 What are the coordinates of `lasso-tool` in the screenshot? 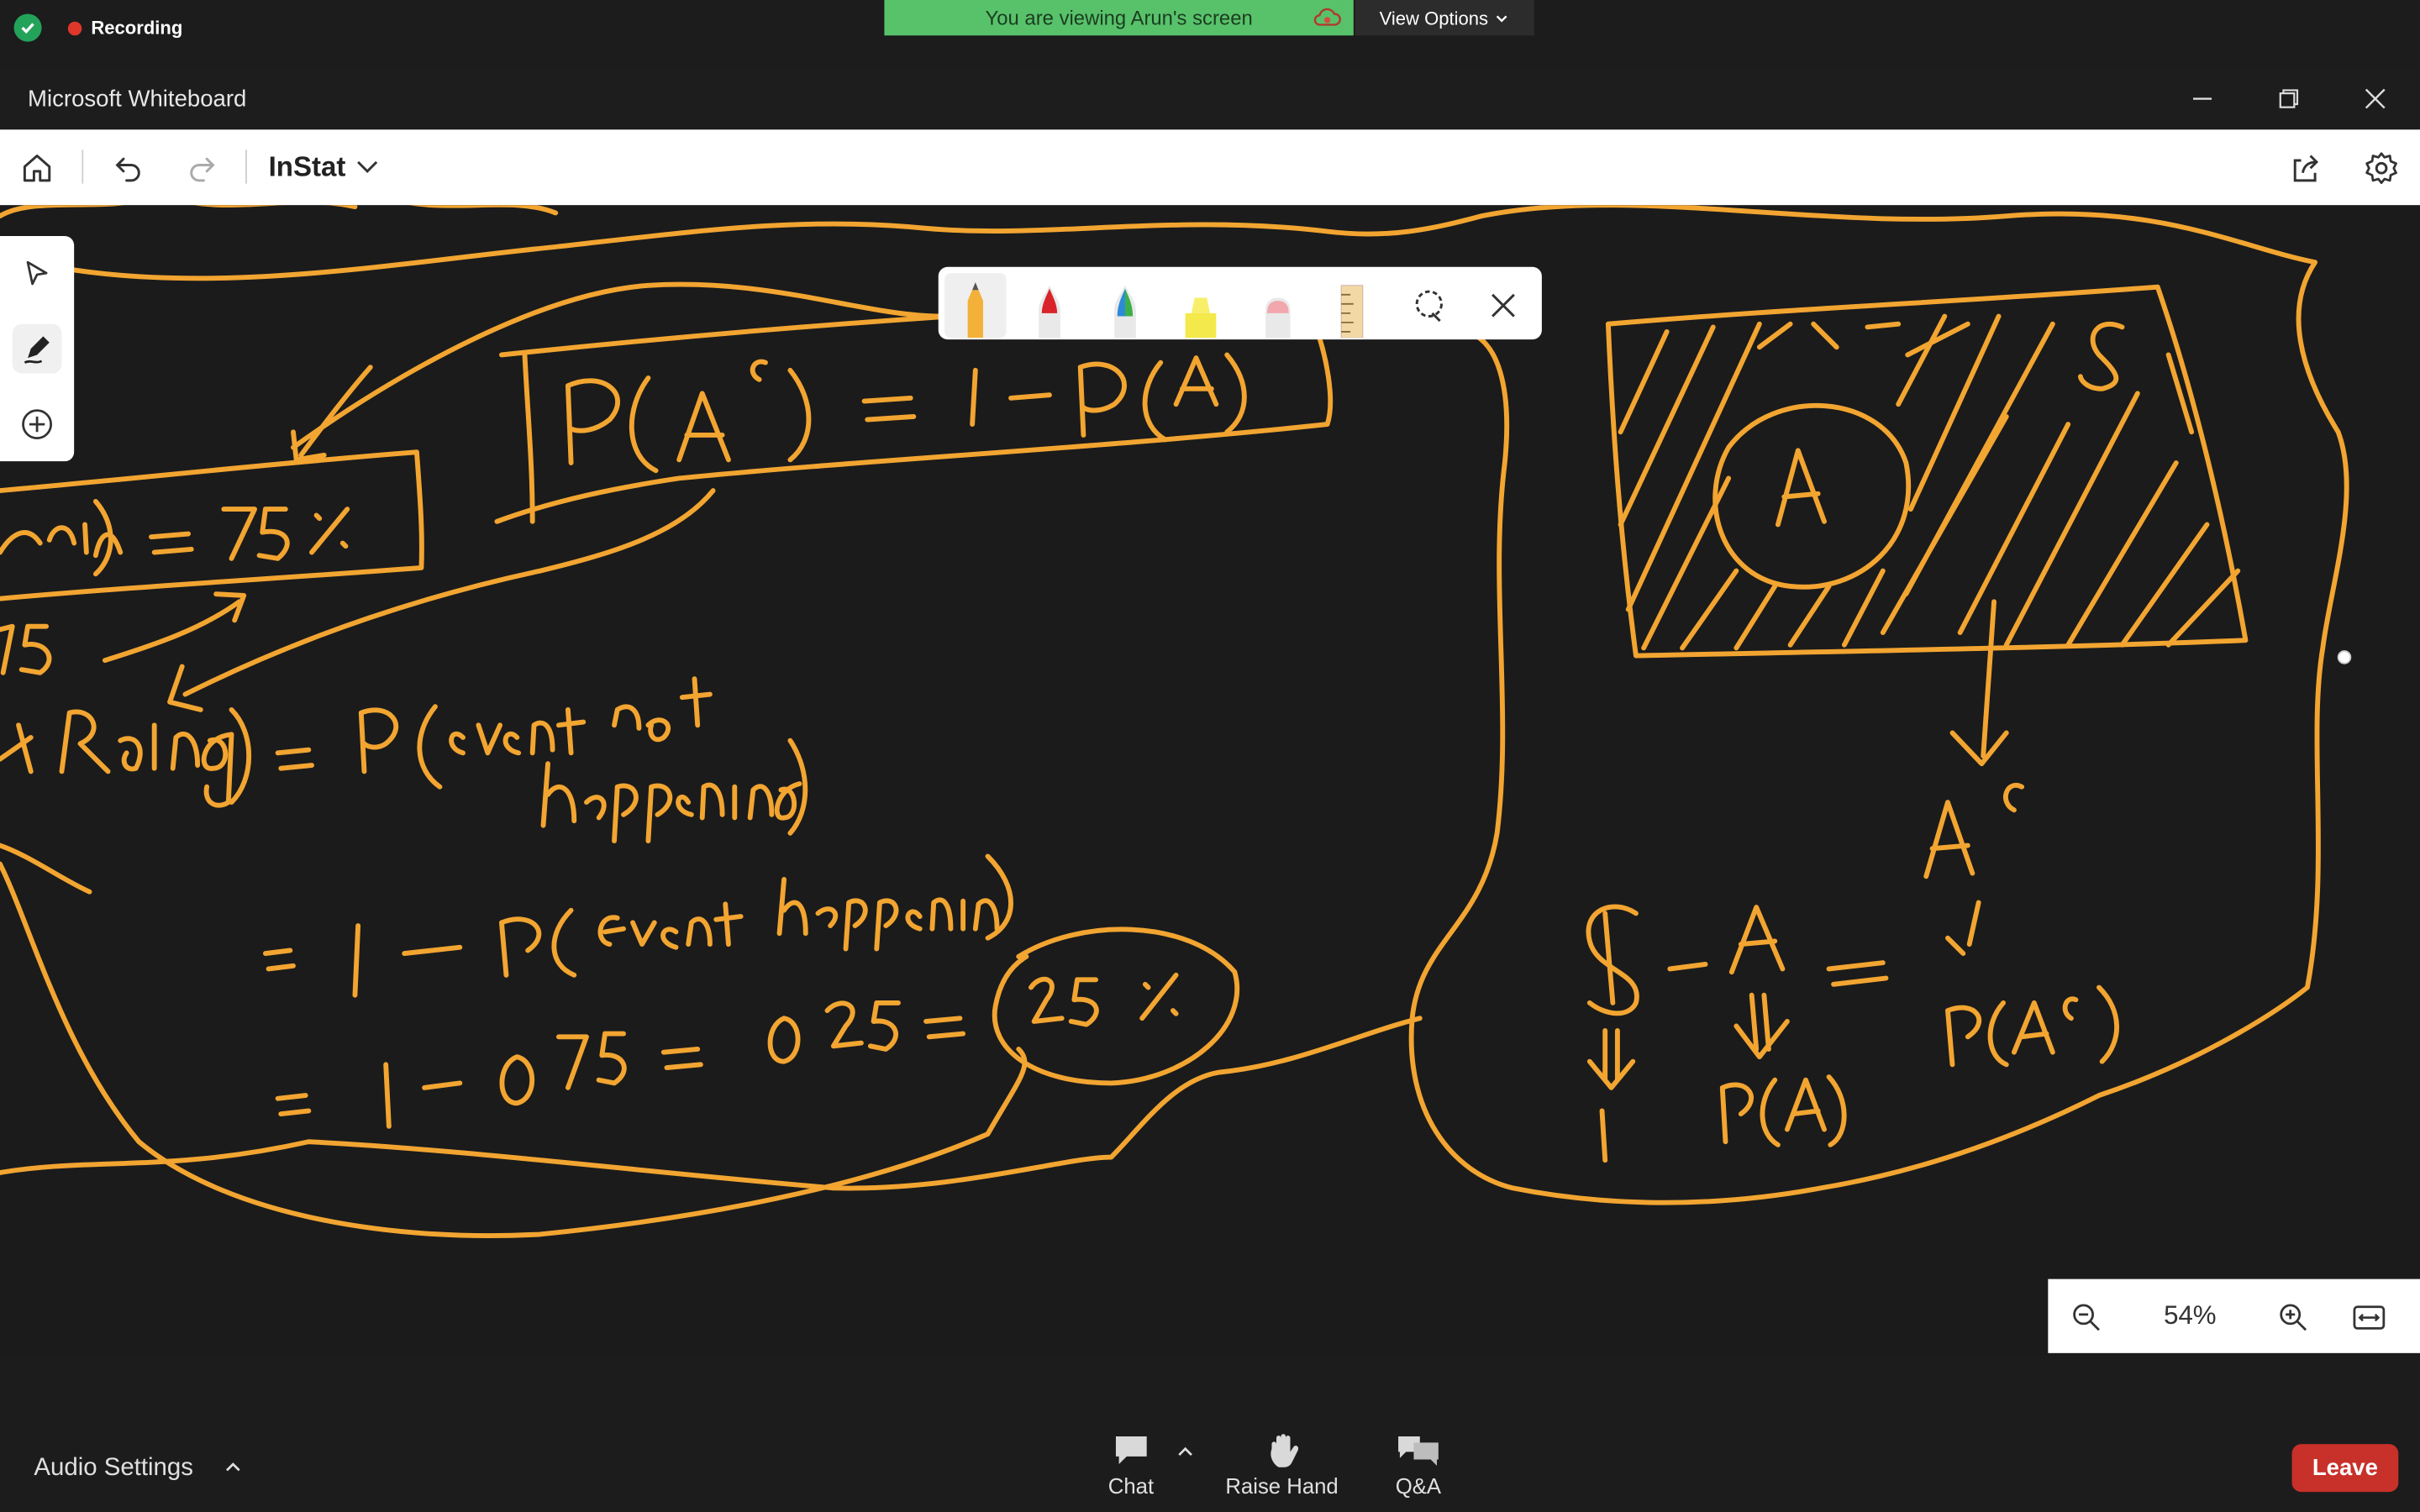 It's located at (1429, 305).